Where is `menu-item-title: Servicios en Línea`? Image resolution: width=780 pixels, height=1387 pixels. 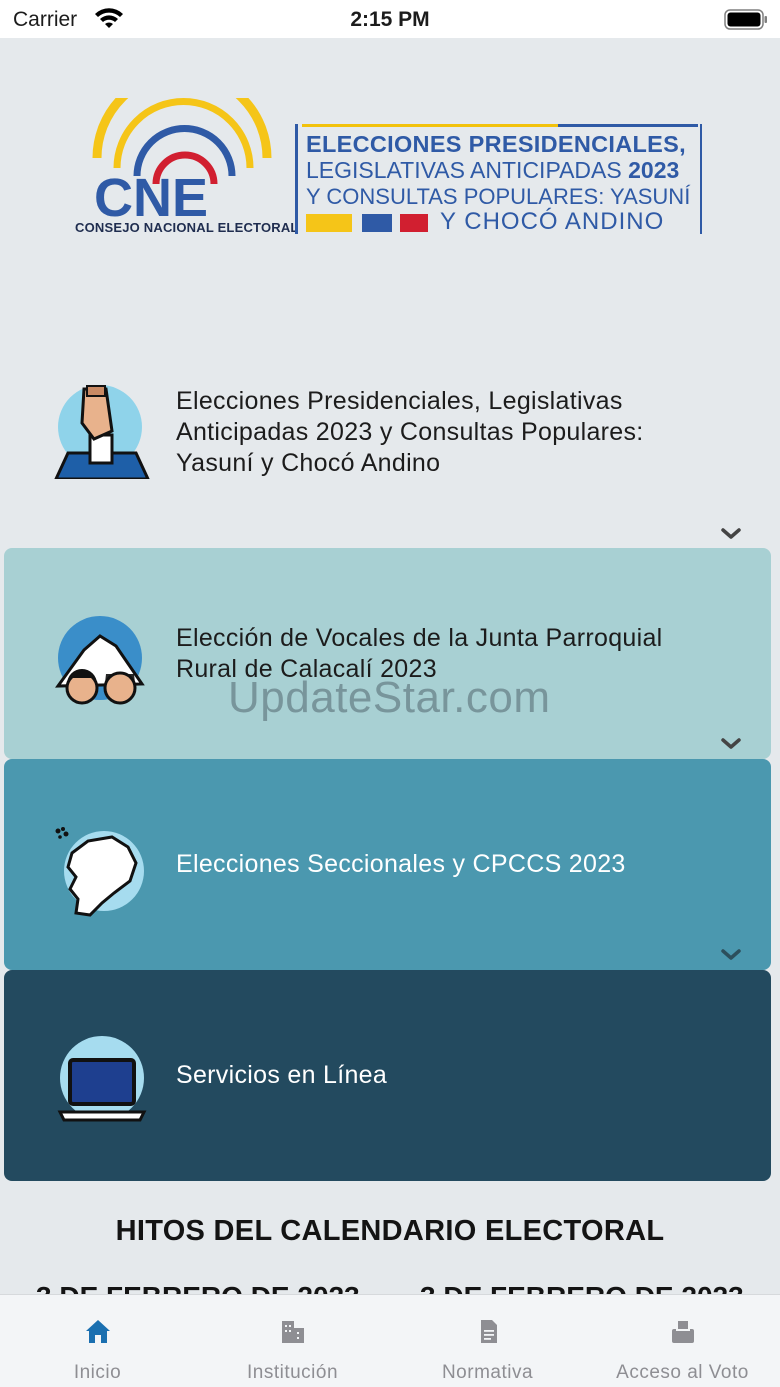
menu-item-title: Servicios en Línea is located at coordinates (282, 1075).